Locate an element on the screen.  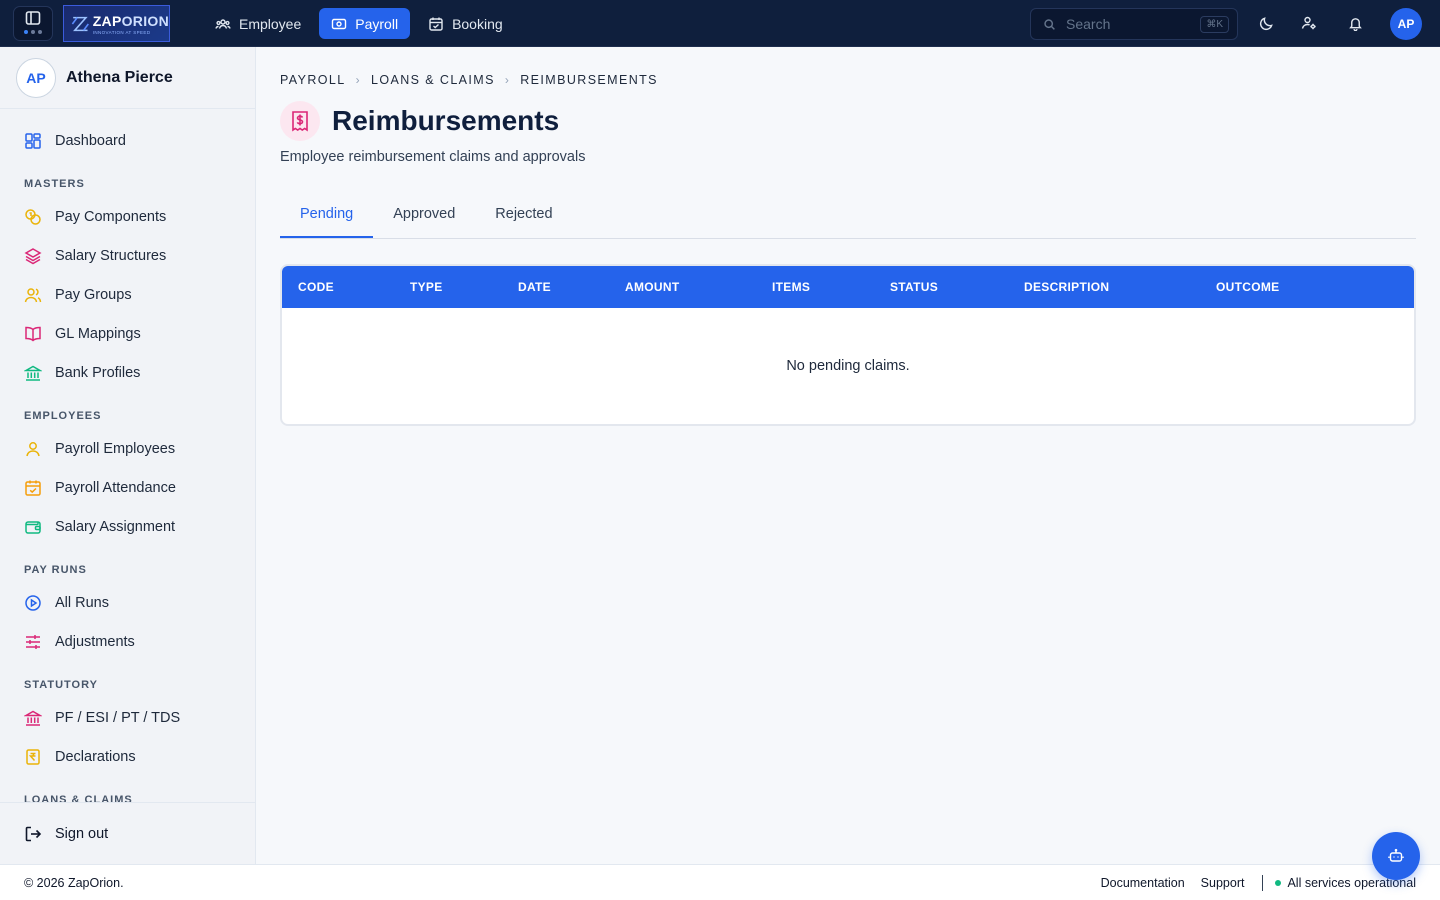
dashboard-icon is located at coordinates (33, 140).